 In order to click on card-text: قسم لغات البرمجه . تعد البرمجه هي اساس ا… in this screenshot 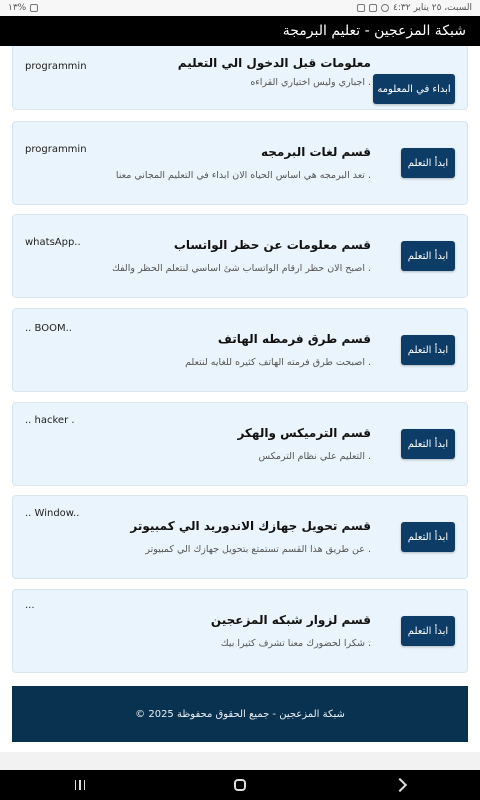, I will do `click(231, 163)`.